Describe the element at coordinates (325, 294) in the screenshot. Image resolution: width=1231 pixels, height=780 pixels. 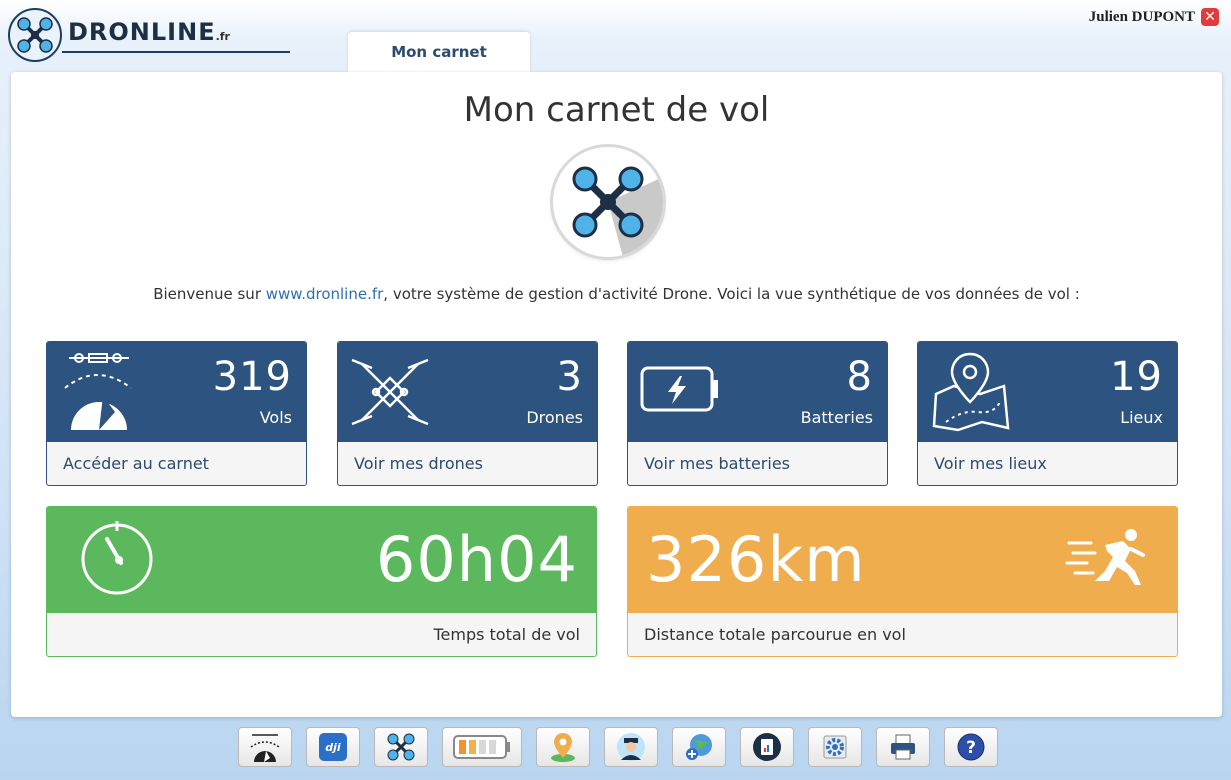
I see `dronline-link: www.dronline.fr` at that location.